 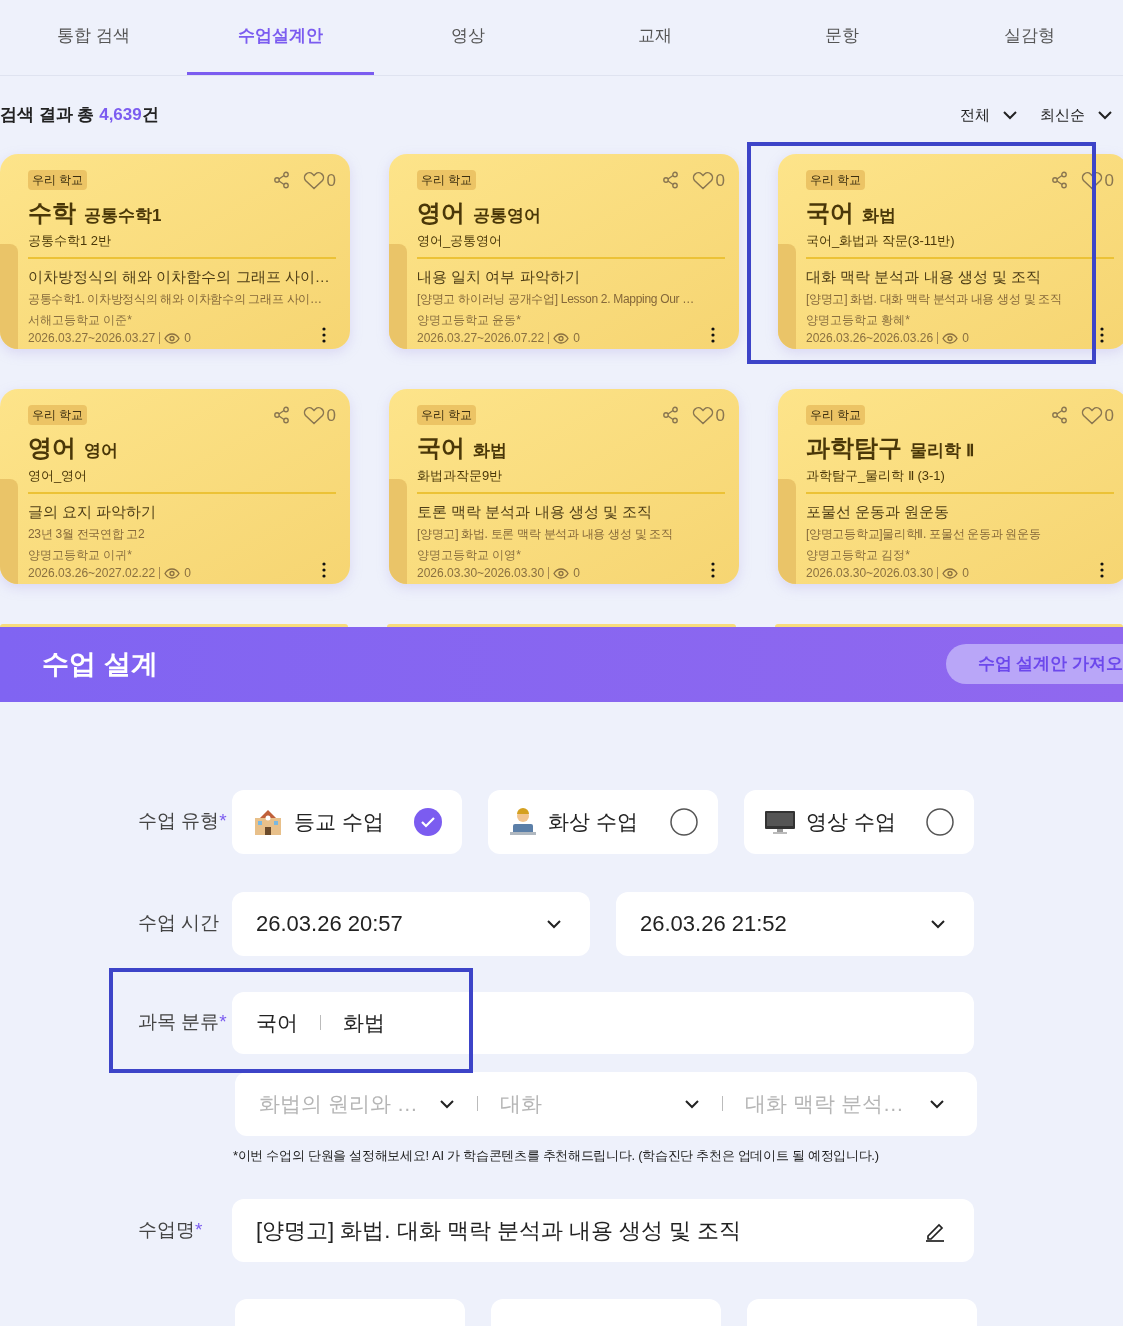 What do you see at coordinates (603, 821) in the screenshot?
I see `lesson-type-option: 화상 수업` at bounding box center [603, 821].